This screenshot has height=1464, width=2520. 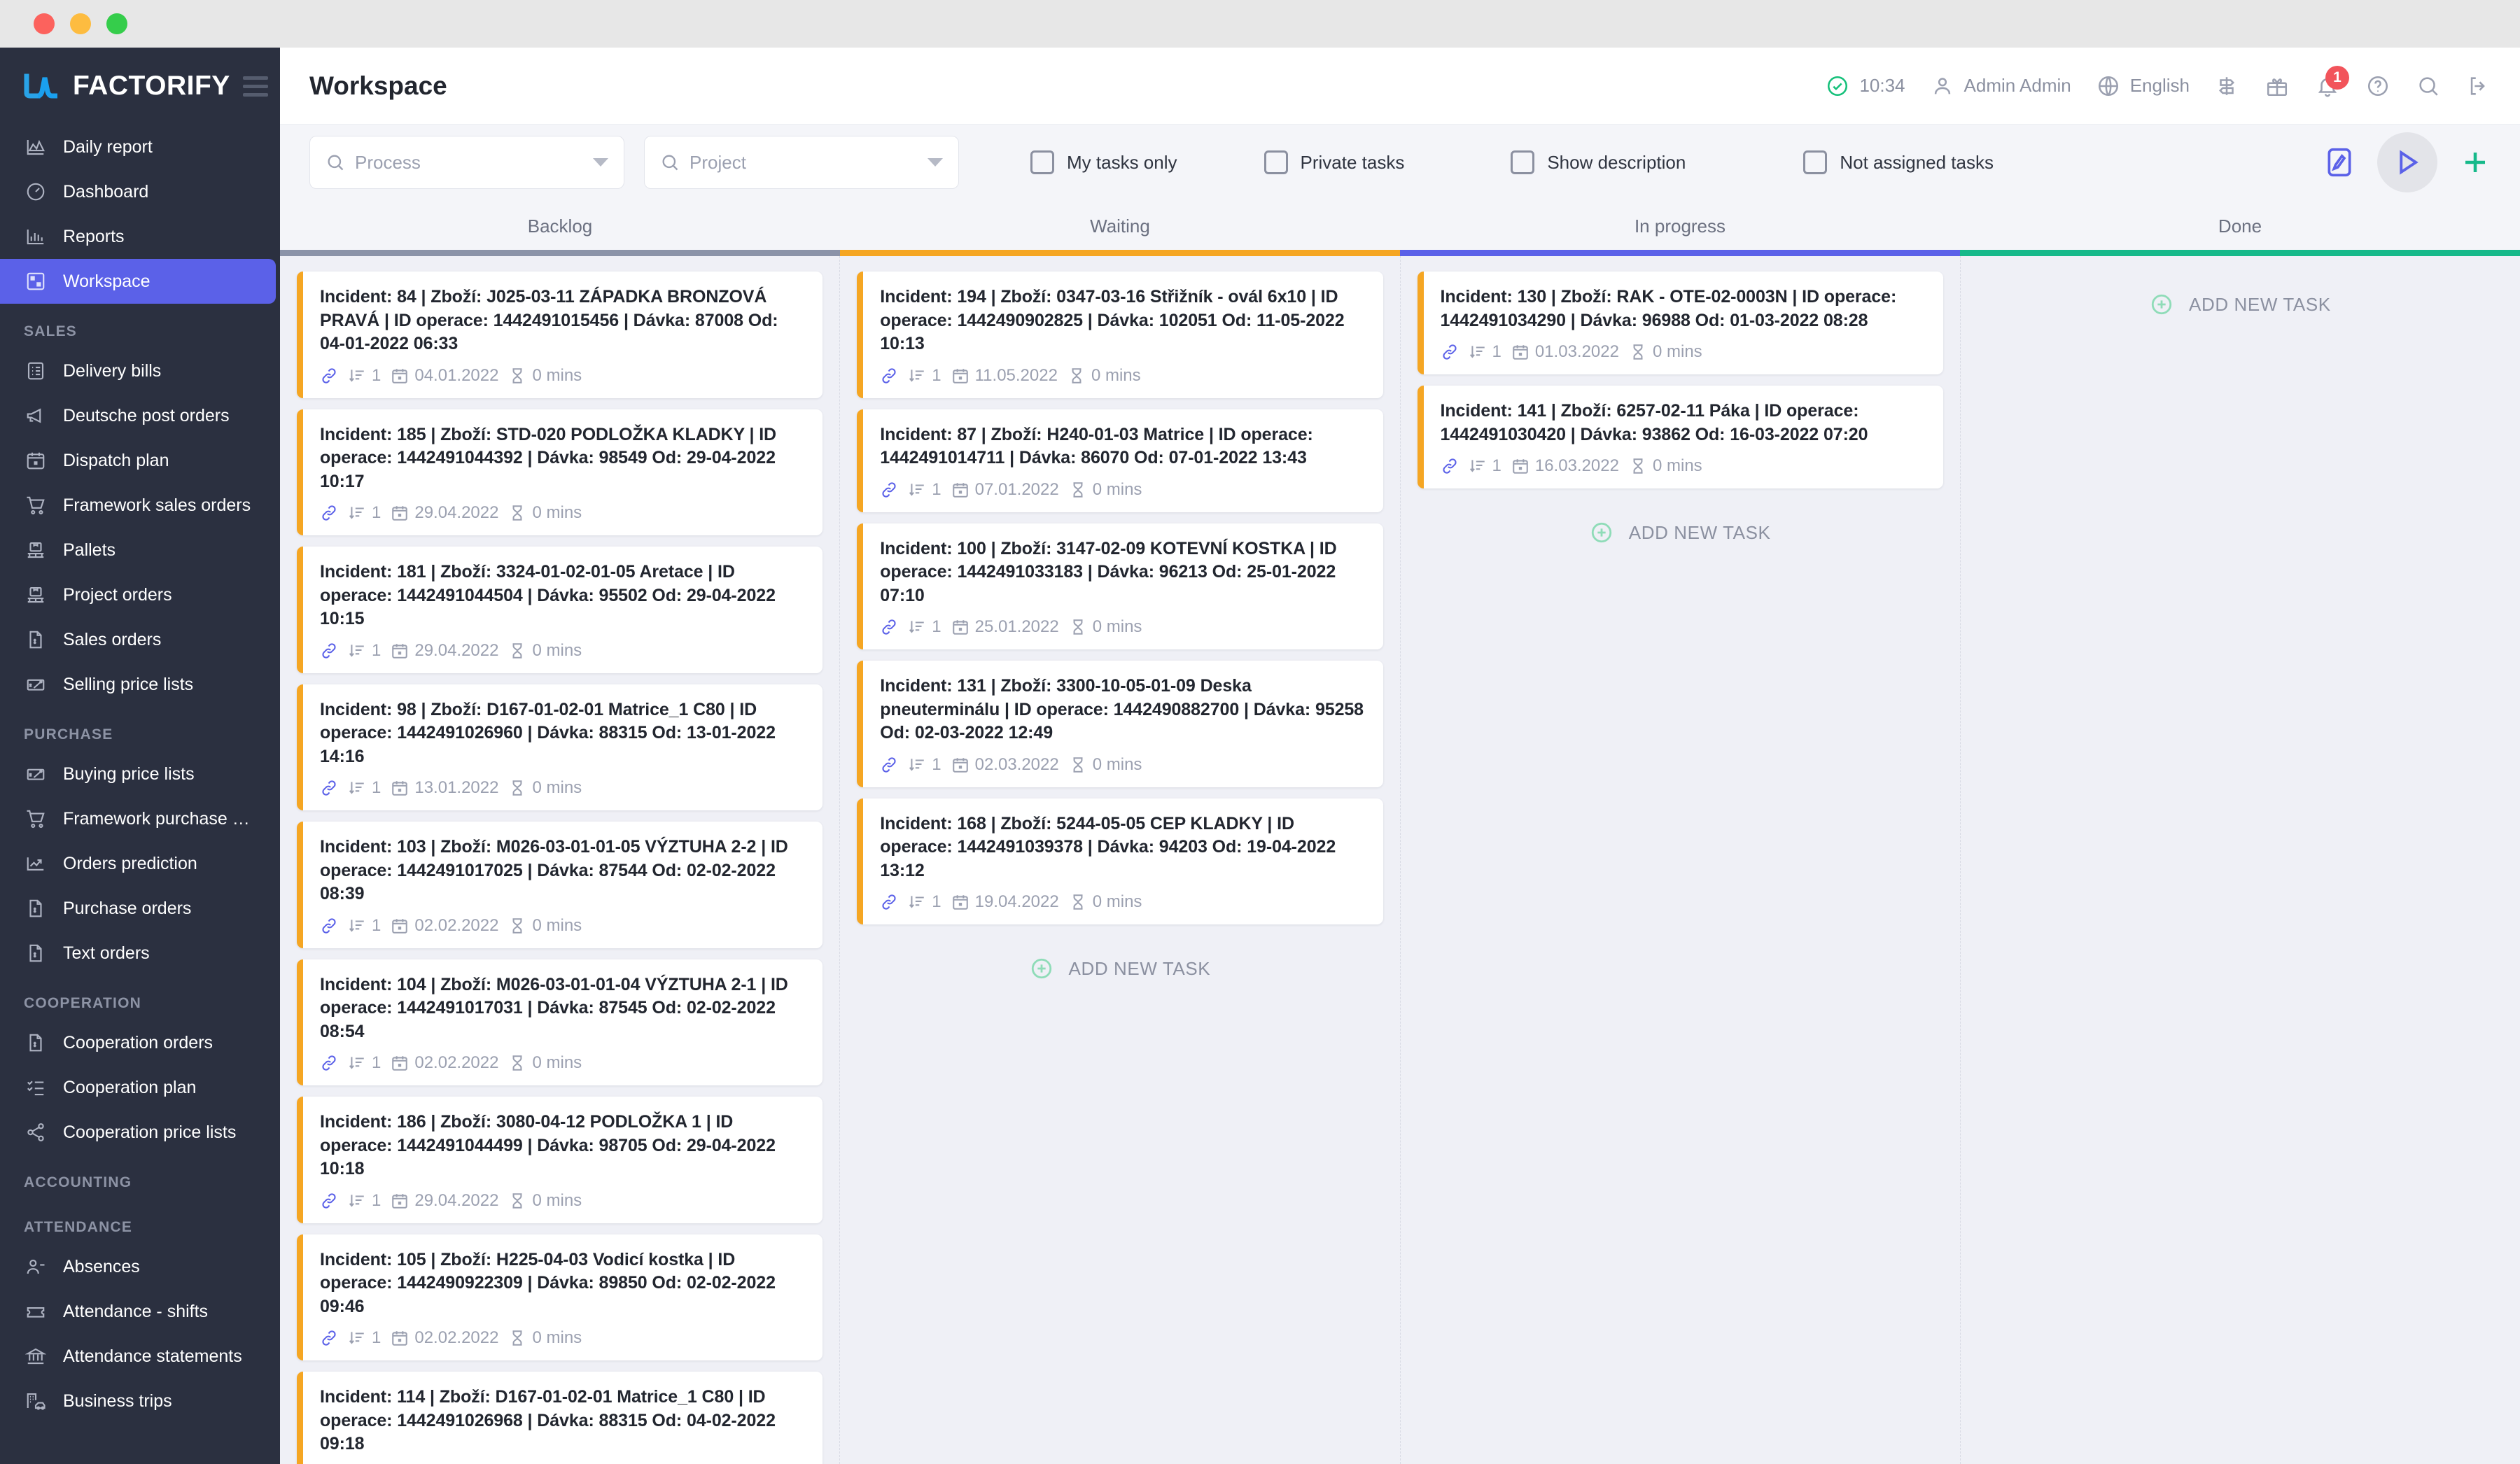 What do you see at coordinates (1077, 375) in the screenshot?
I see `hourglass-icon` at bounding box center [1077, 375].